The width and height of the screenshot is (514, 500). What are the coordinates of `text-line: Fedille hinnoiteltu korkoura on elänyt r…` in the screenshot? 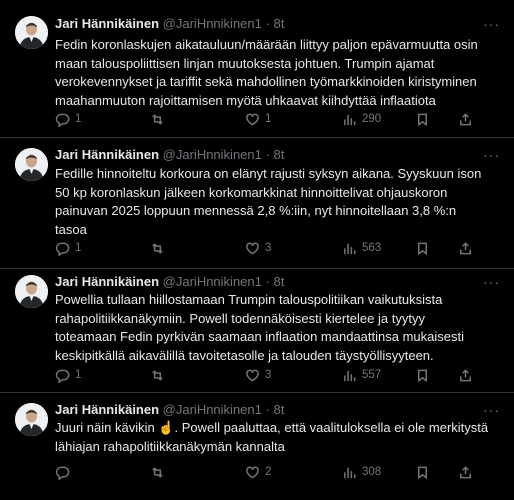 It's located at (268, 173).